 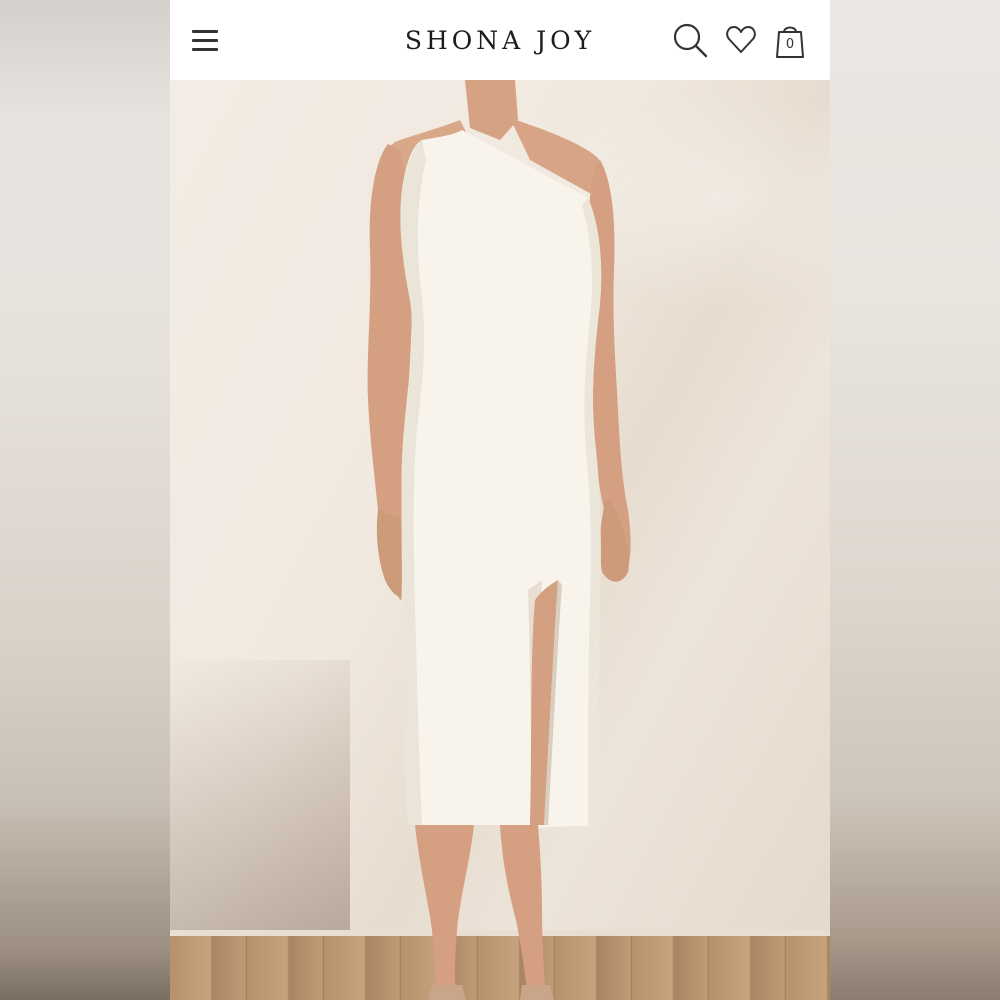 I want to click on shopping-bag-button: 0, so click(x=790, y=41).